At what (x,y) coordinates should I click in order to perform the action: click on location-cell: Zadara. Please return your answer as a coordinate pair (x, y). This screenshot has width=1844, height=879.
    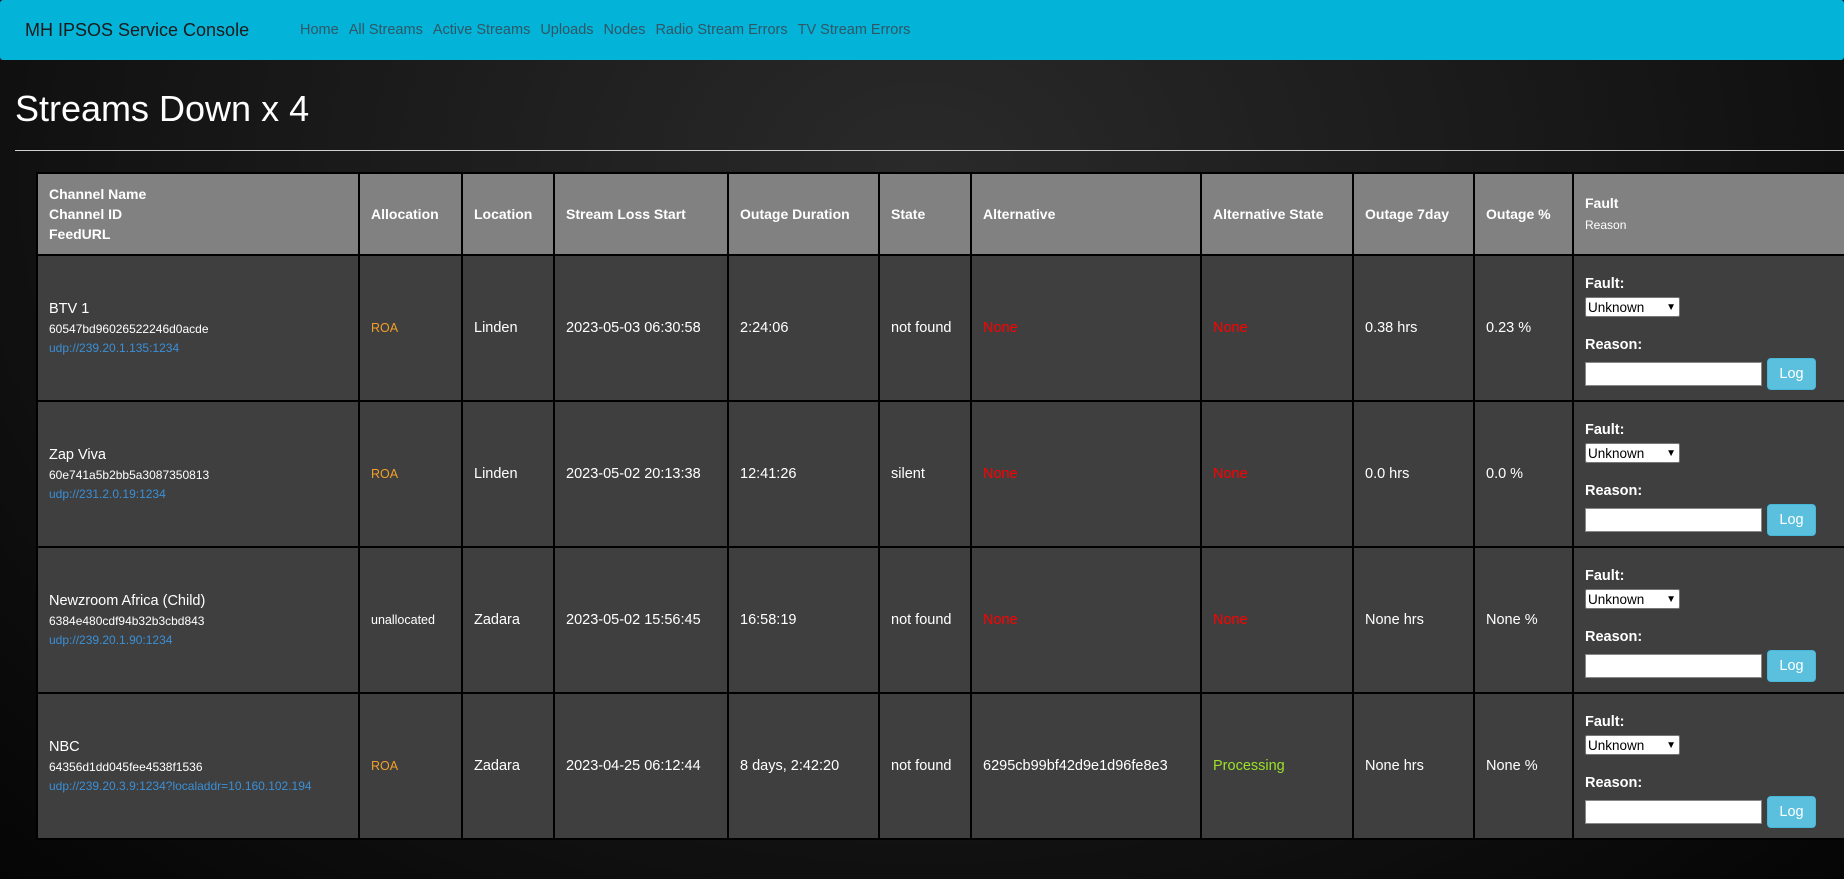
    Looking at the image, I should click on (508, 620).